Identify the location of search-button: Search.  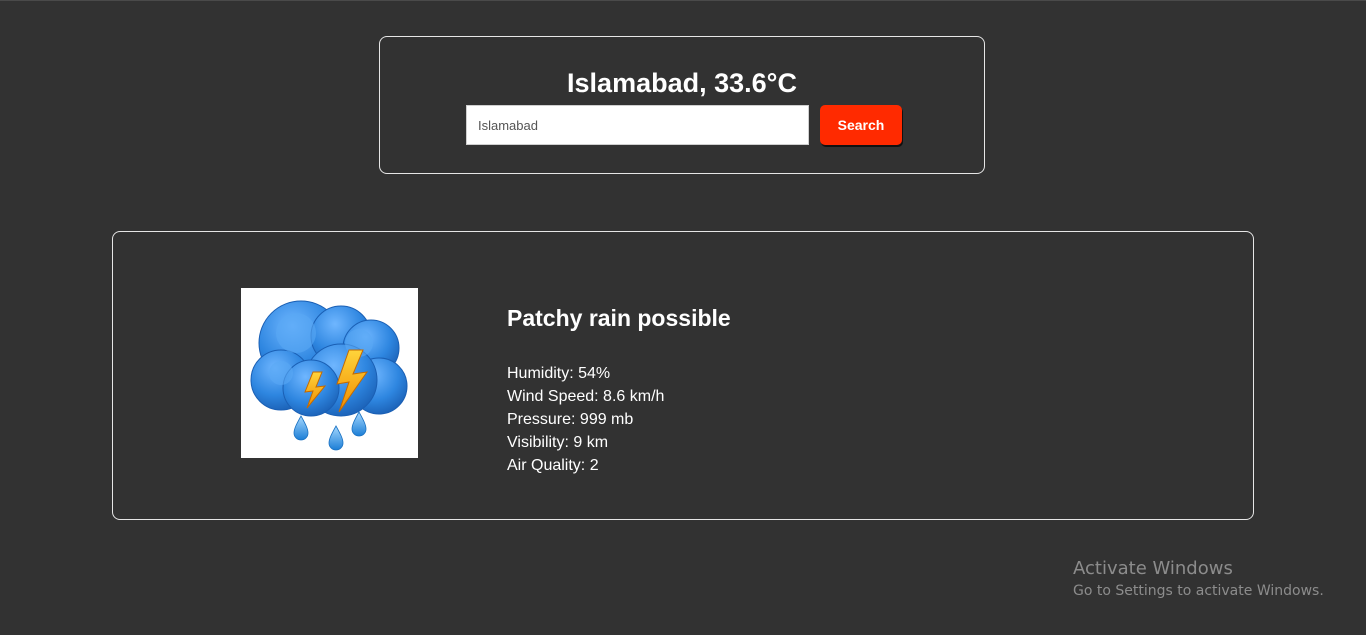
(861, 125).